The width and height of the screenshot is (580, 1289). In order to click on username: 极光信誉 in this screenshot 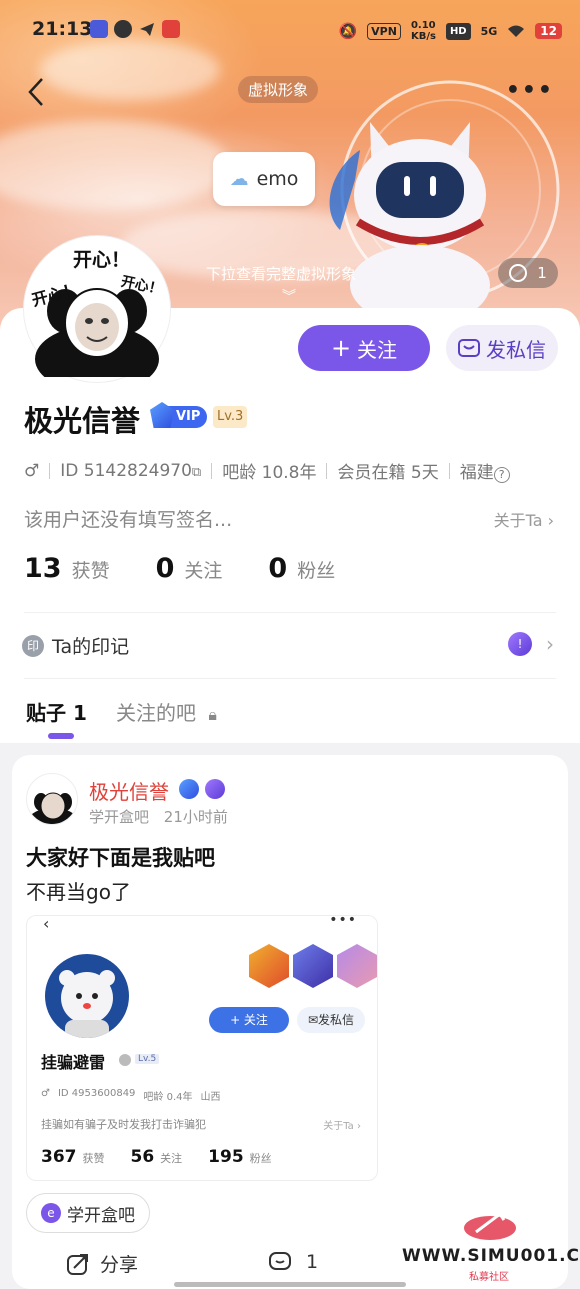, I will do `click(82, 421)`.